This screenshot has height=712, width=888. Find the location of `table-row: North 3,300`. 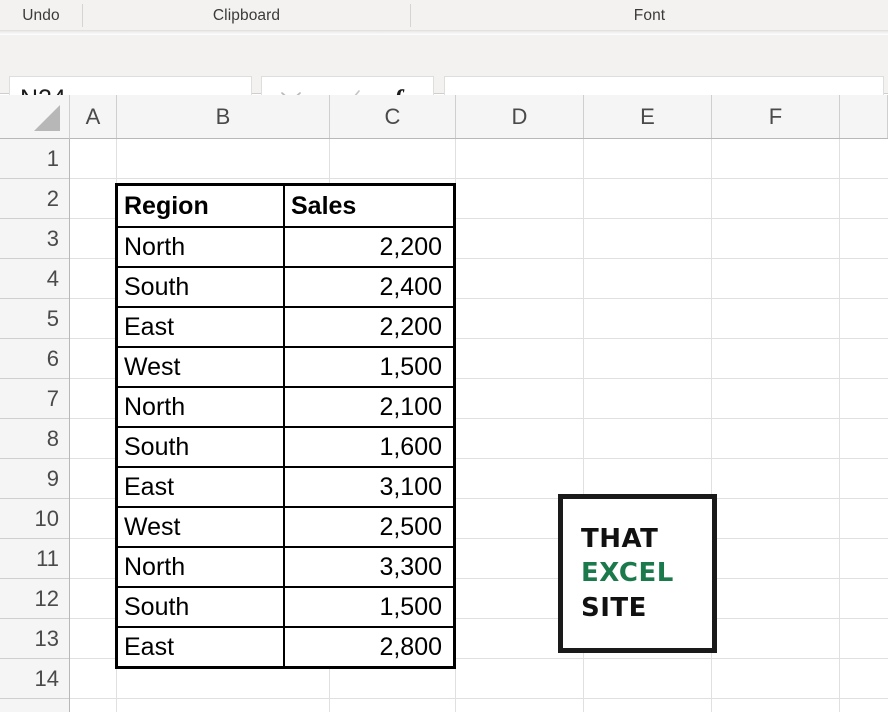

table-row: North 3,300 is located at coordinates (285, 566).